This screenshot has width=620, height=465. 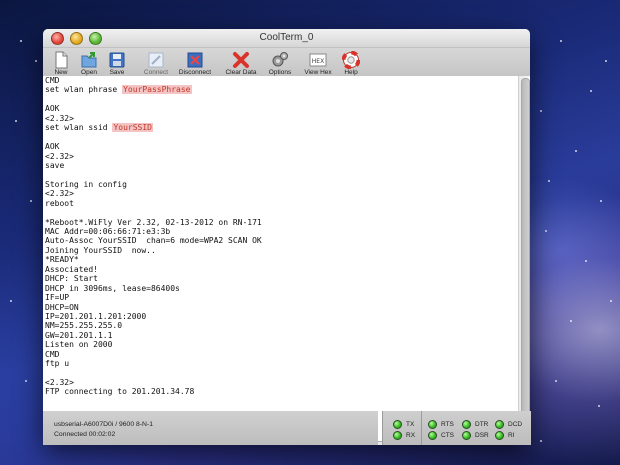 I want to click on dsr-indicator: DSR, so click(x=475, y=435).